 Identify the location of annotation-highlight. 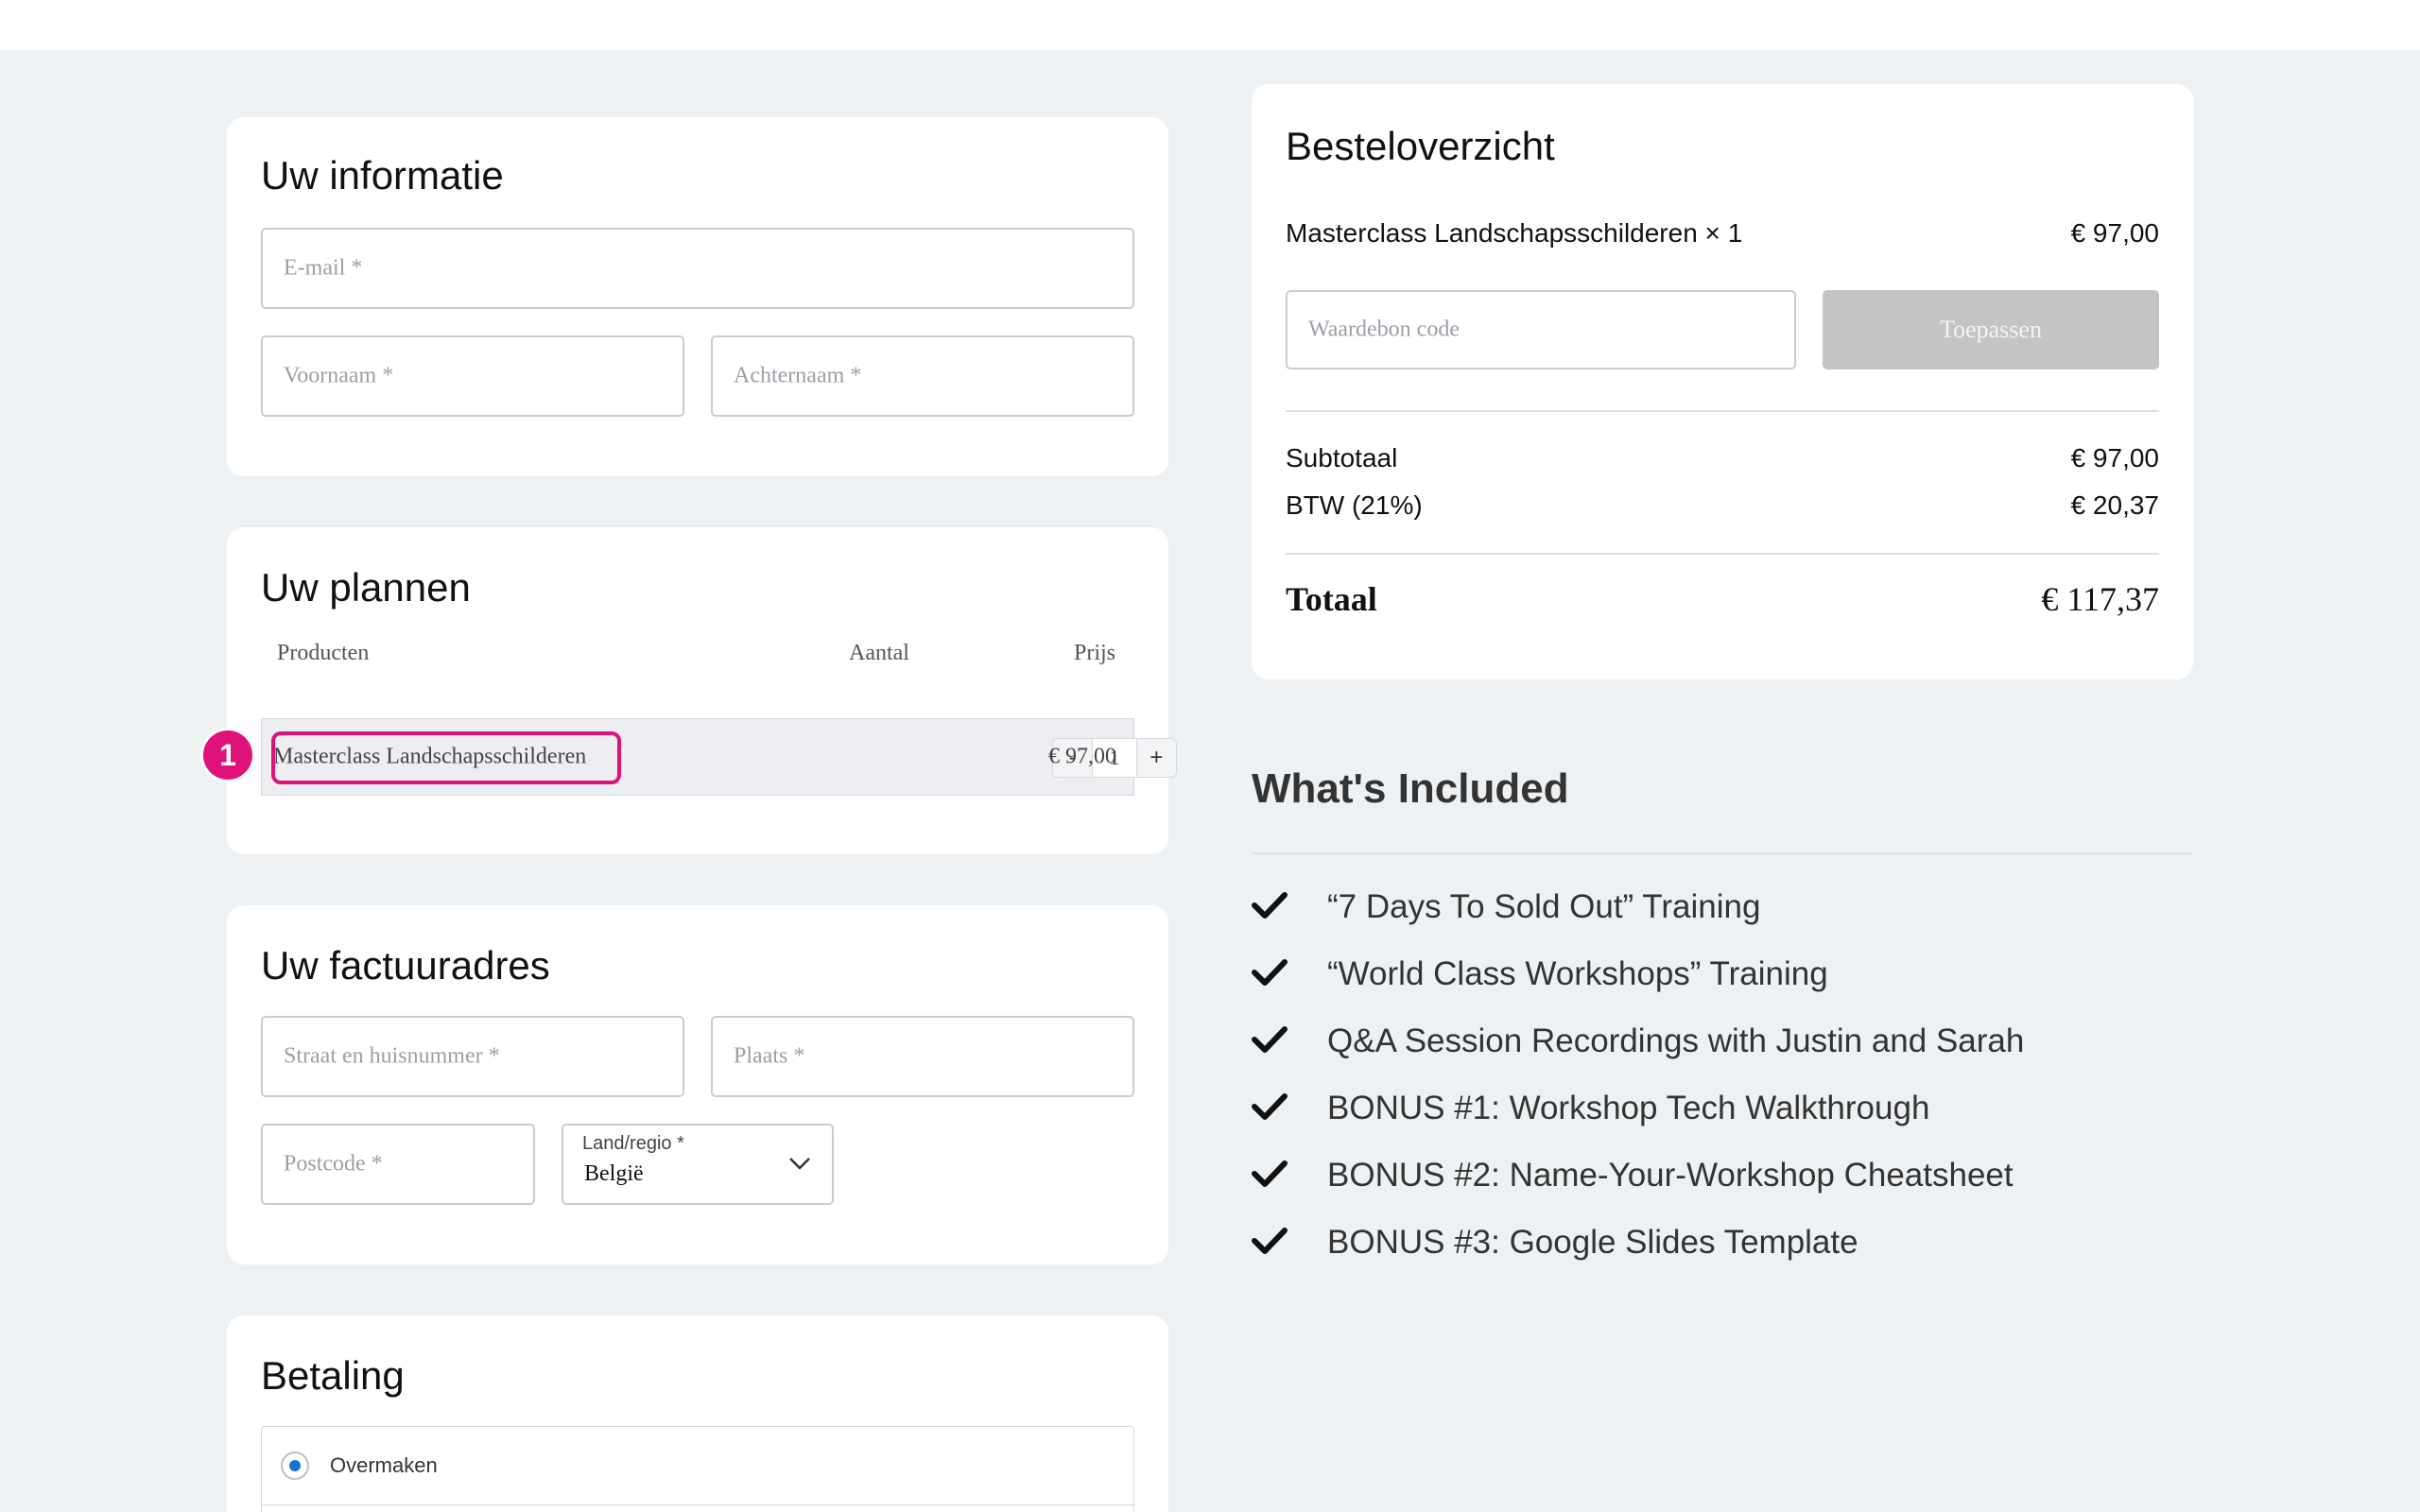
(446, 757).